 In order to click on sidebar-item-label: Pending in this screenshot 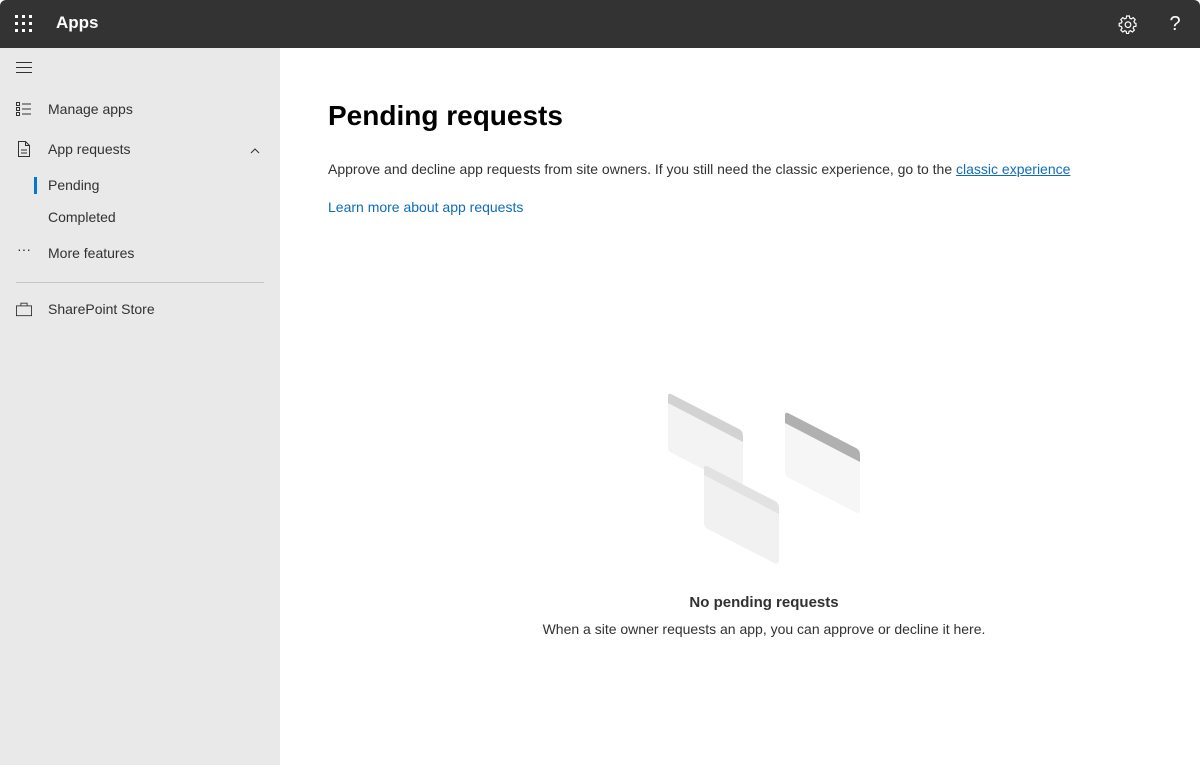, I will do `click(74, 185)`.